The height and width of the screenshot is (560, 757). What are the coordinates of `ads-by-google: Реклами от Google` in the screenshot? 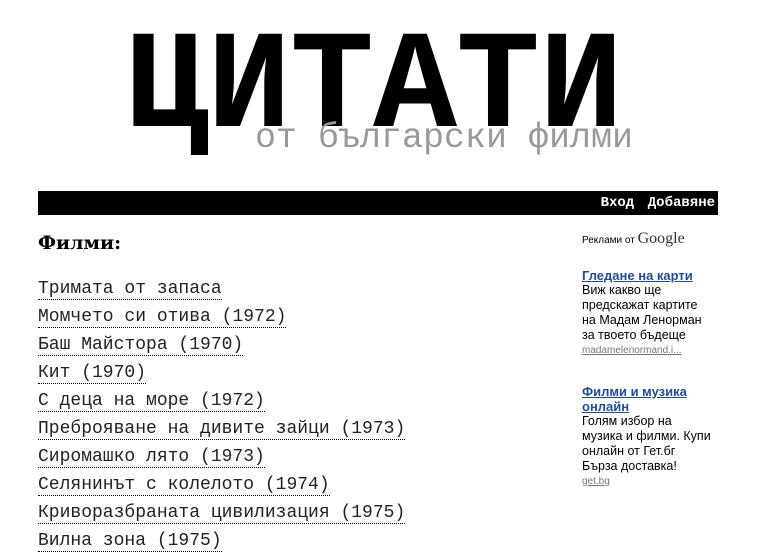 It's located at (647, 239).